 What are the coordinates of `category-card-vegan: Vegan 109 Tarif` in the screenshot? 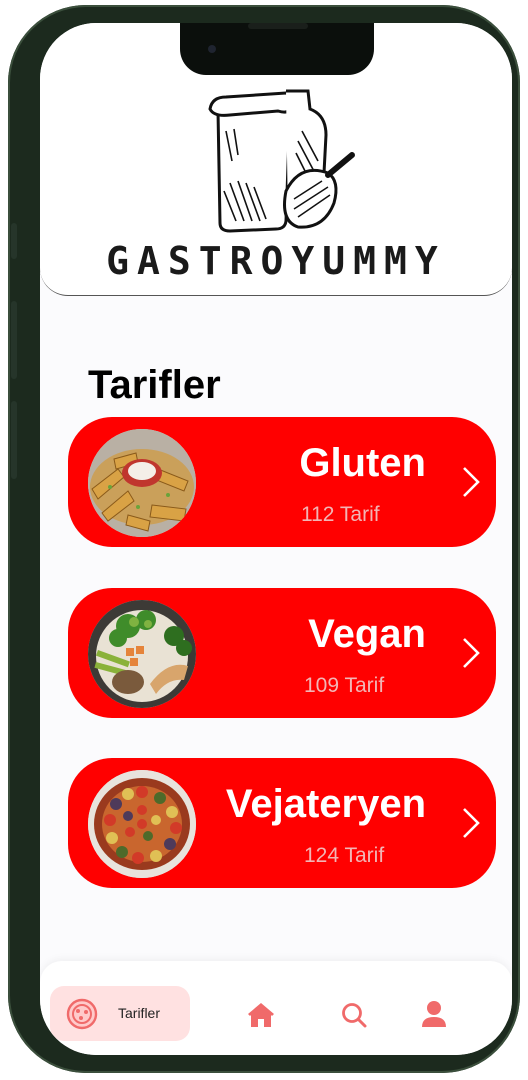 It's located at (282, 653).